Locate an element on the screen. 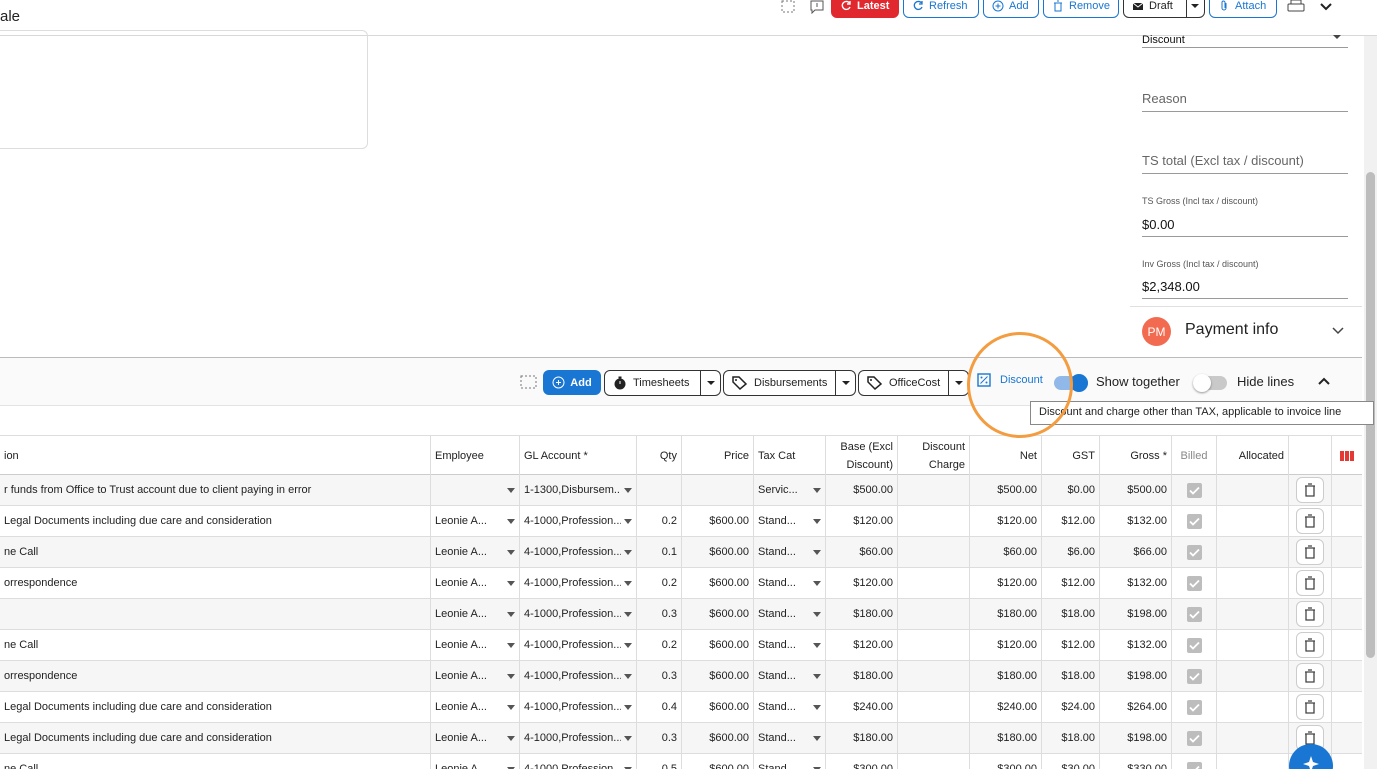  cell-net: $300.00 is located at coordinates (1006, 761).